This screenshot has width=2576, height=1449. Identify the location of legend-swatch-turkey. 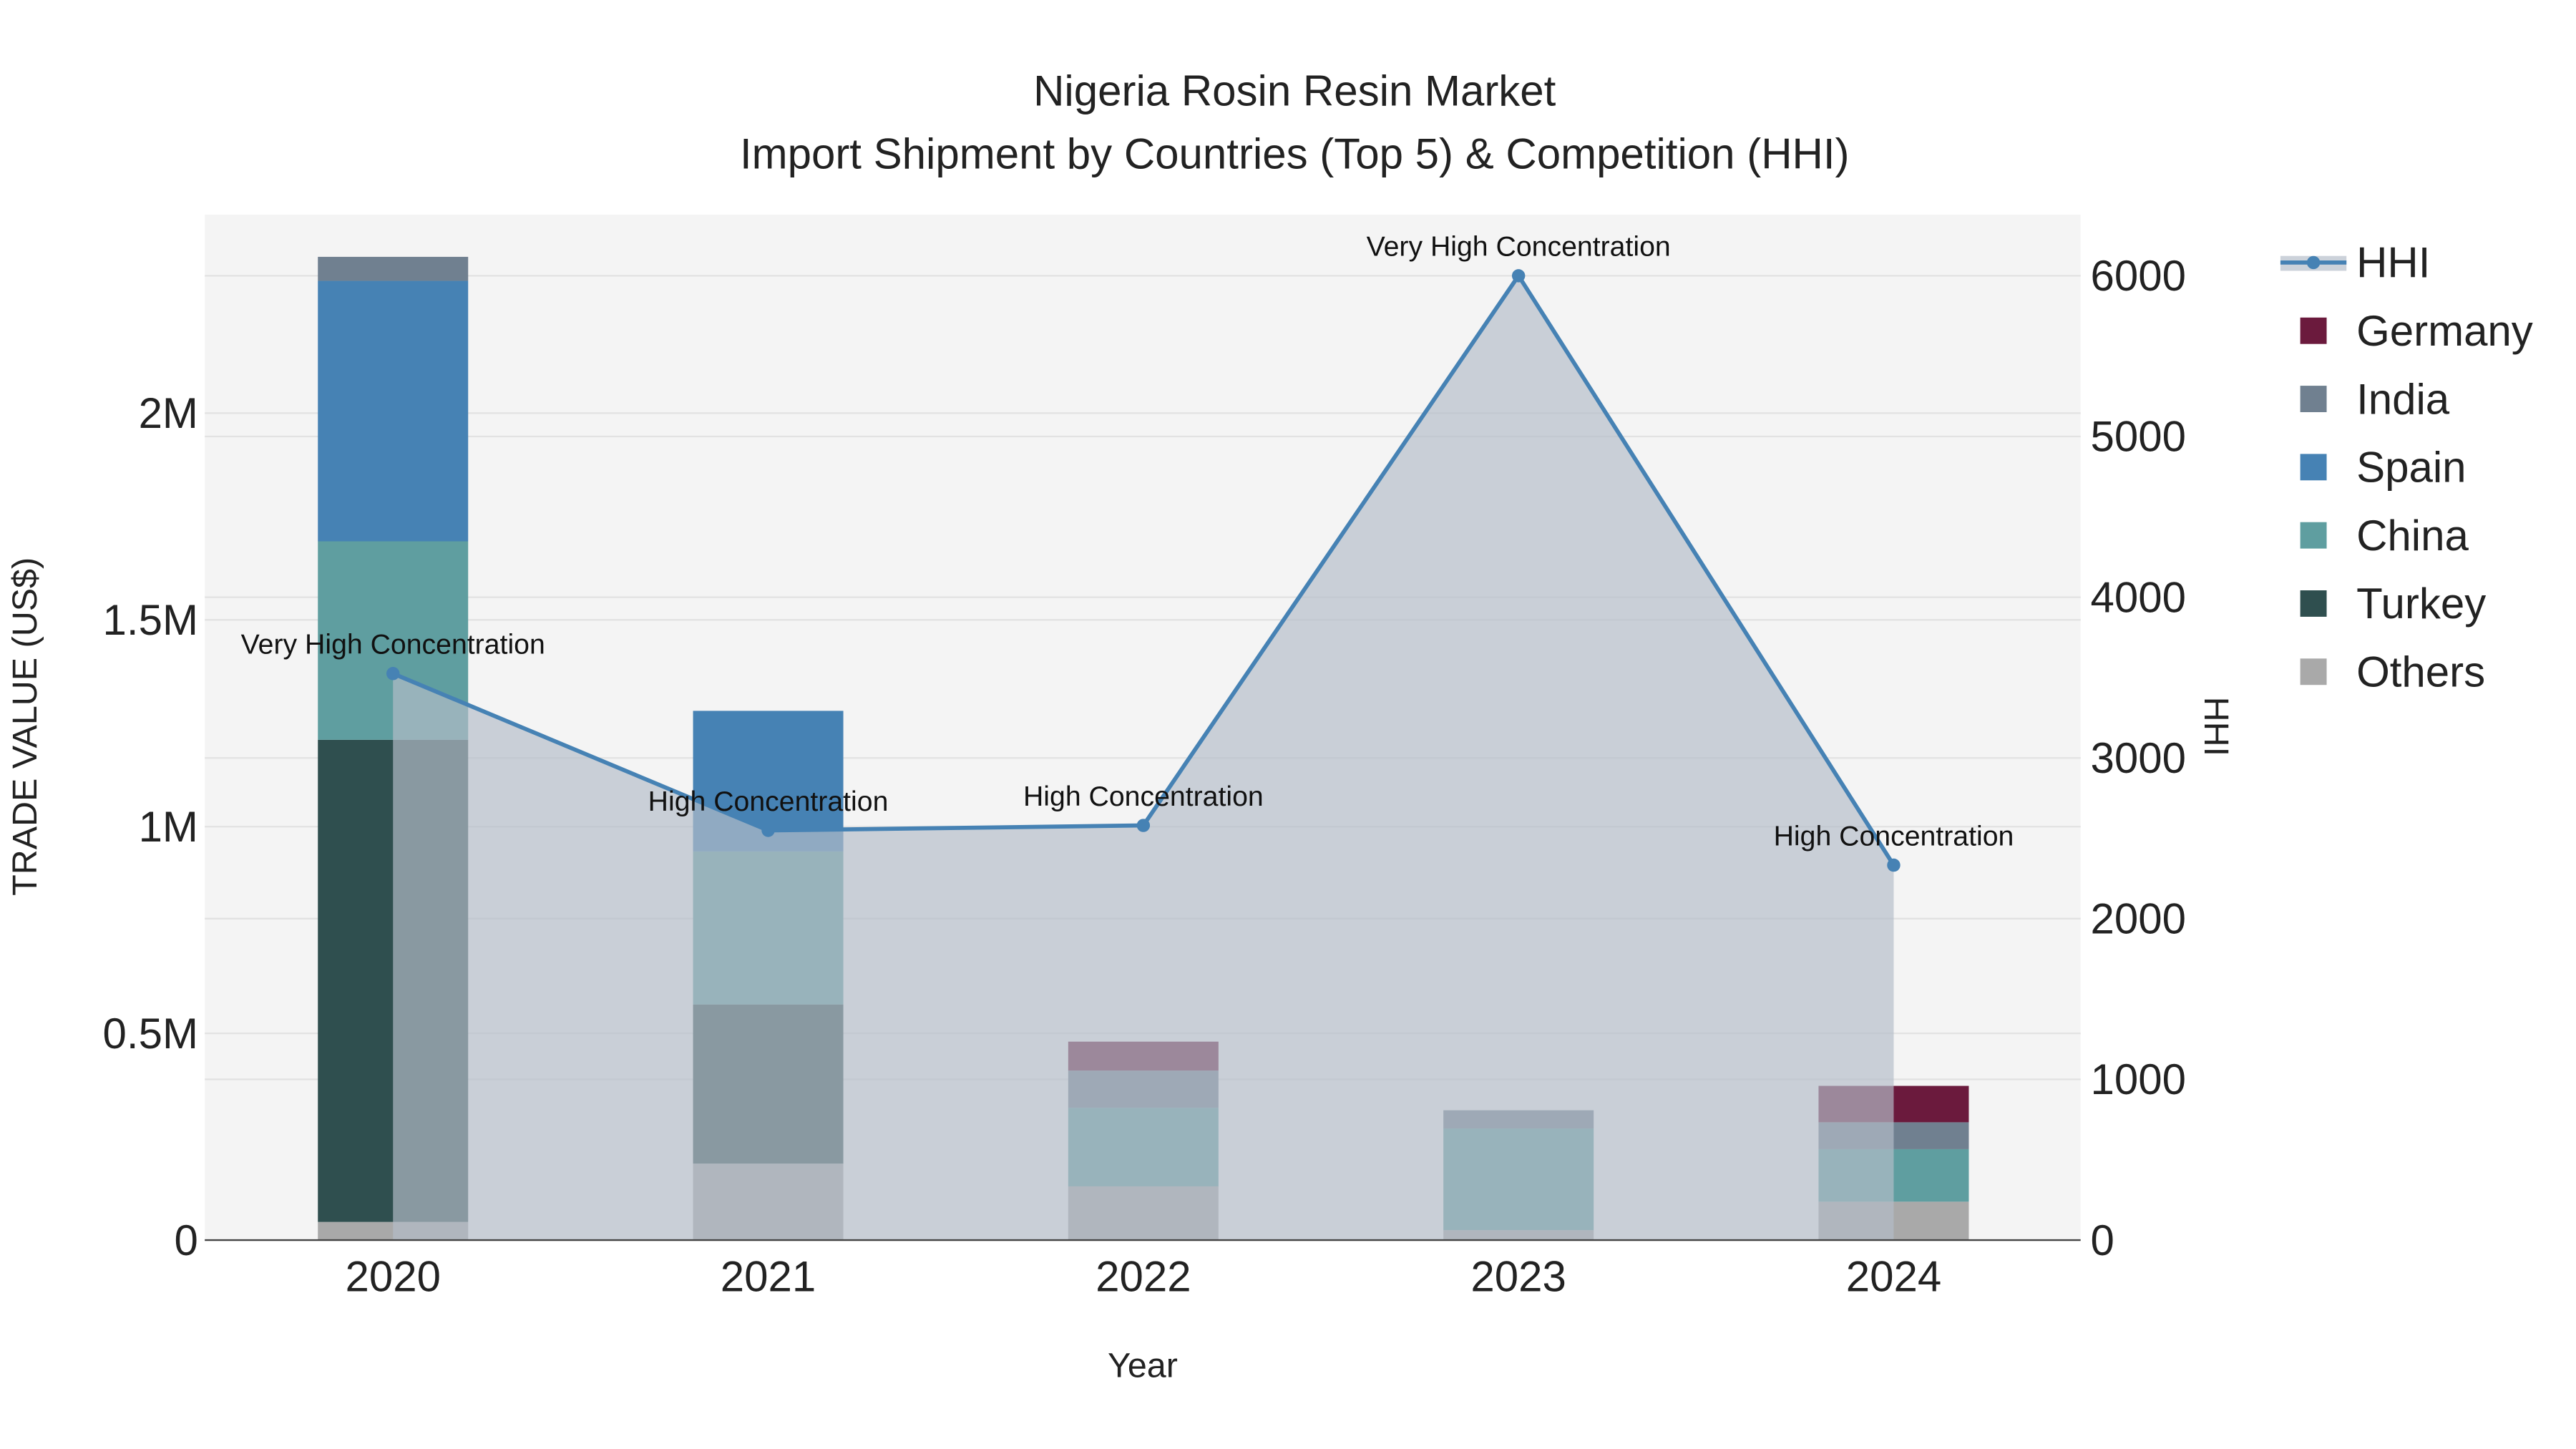
(2313, 603).